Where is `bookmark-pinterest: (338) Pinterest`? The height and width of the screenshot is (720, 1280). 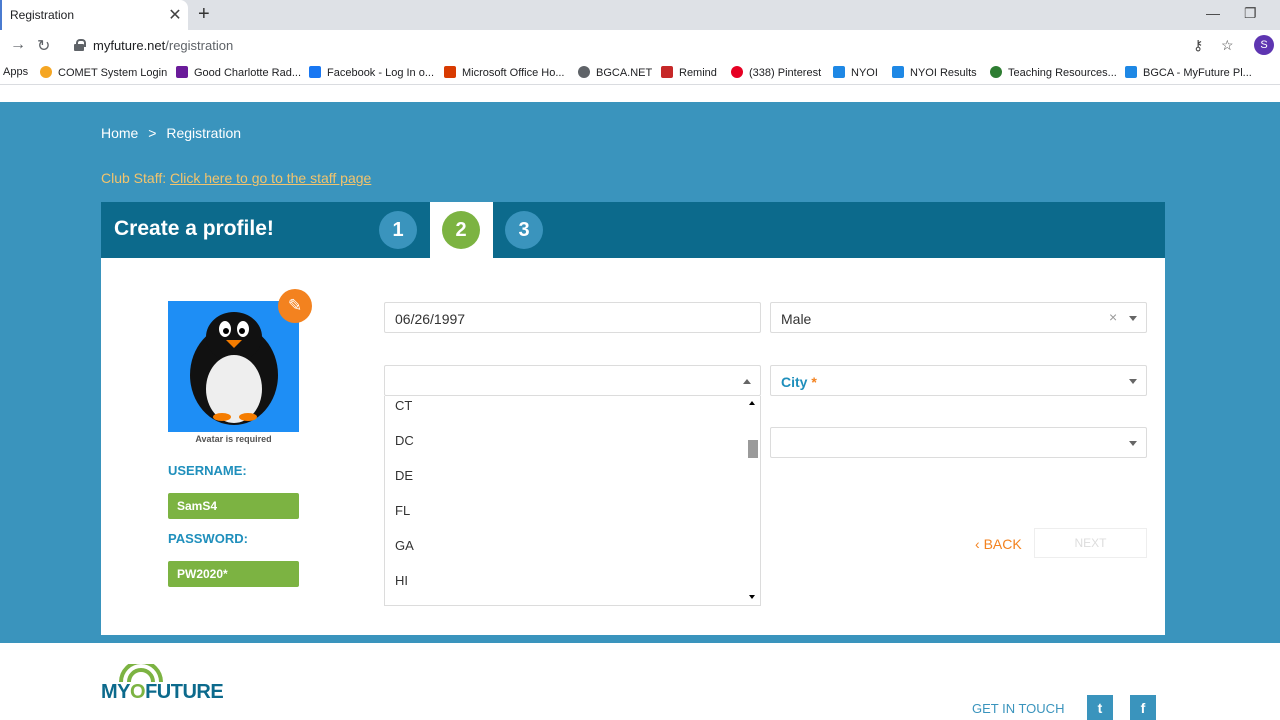 bookmark-pinterest: (338) Pinterest is located at coordinates (776, 72).